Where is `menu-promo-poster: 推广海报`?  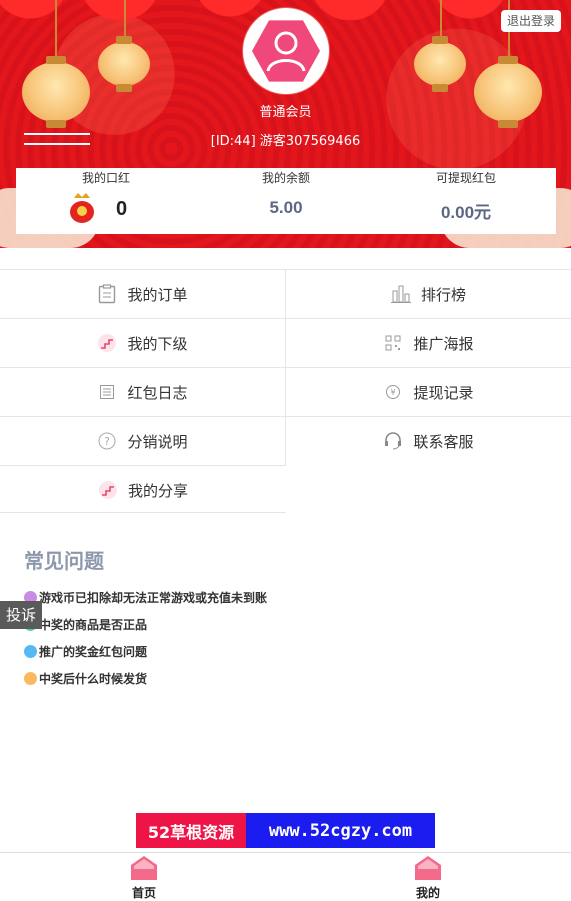 menu-promo-poster: 推广海报 is located at coordinates (428, 342).